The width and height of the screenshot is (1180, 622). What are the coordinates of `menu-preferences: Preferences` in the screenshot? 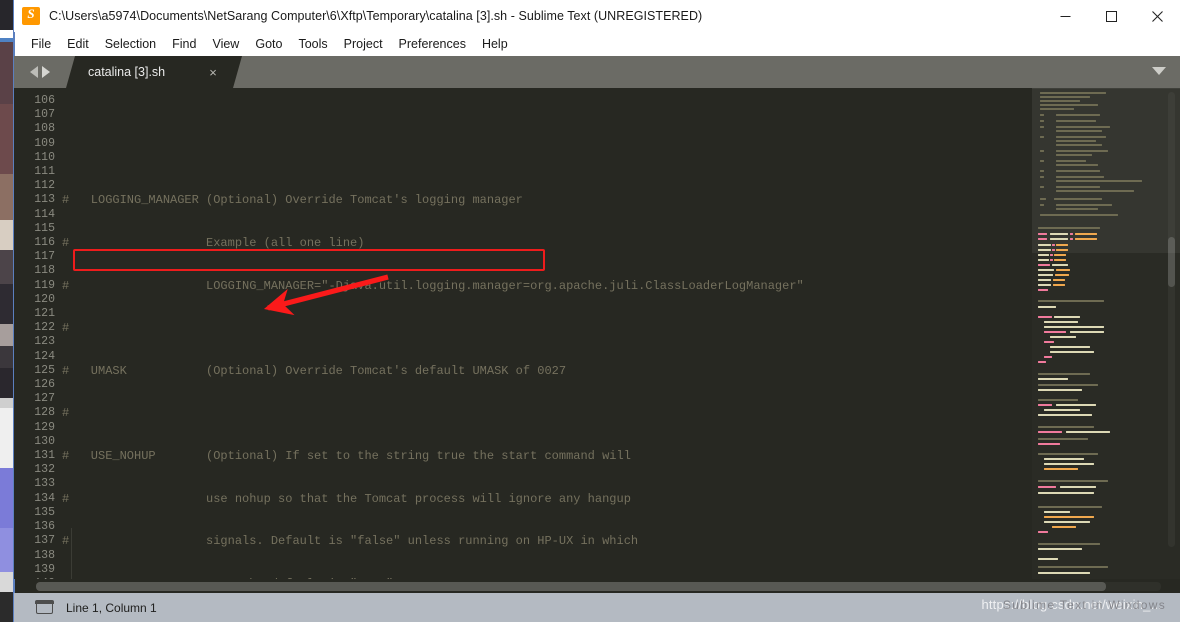 It's located at (432, 44).